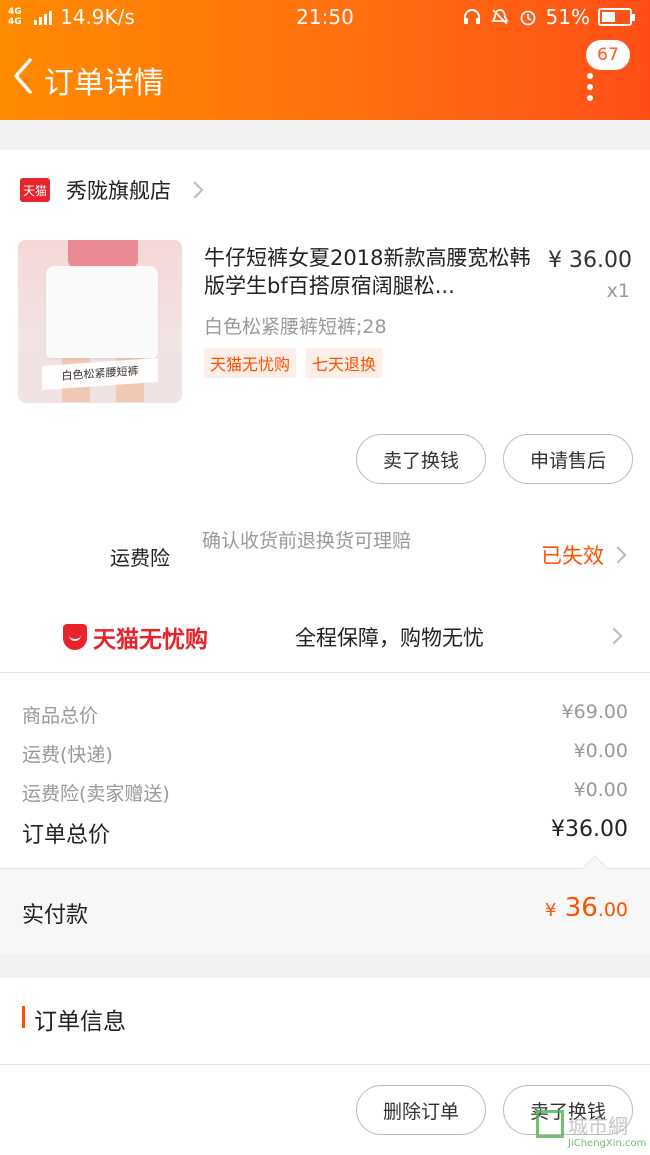 The width and height of the screenshot is (650, 1155). What do you see at coordinates (103, 254) in the screenshot?
I see `product-image-shirt` at bounding box center [103, 254].